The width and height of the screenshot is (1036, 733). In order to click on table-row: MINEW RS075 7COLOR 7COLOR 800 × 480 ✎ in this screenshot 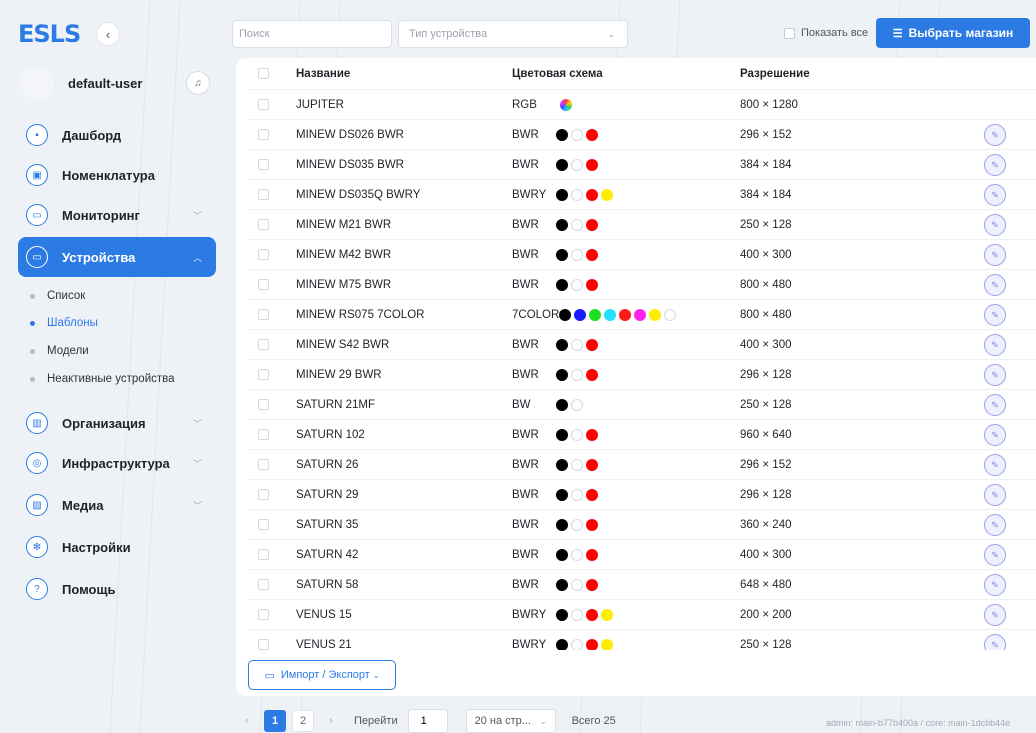, I will do `click(641, 315)`.